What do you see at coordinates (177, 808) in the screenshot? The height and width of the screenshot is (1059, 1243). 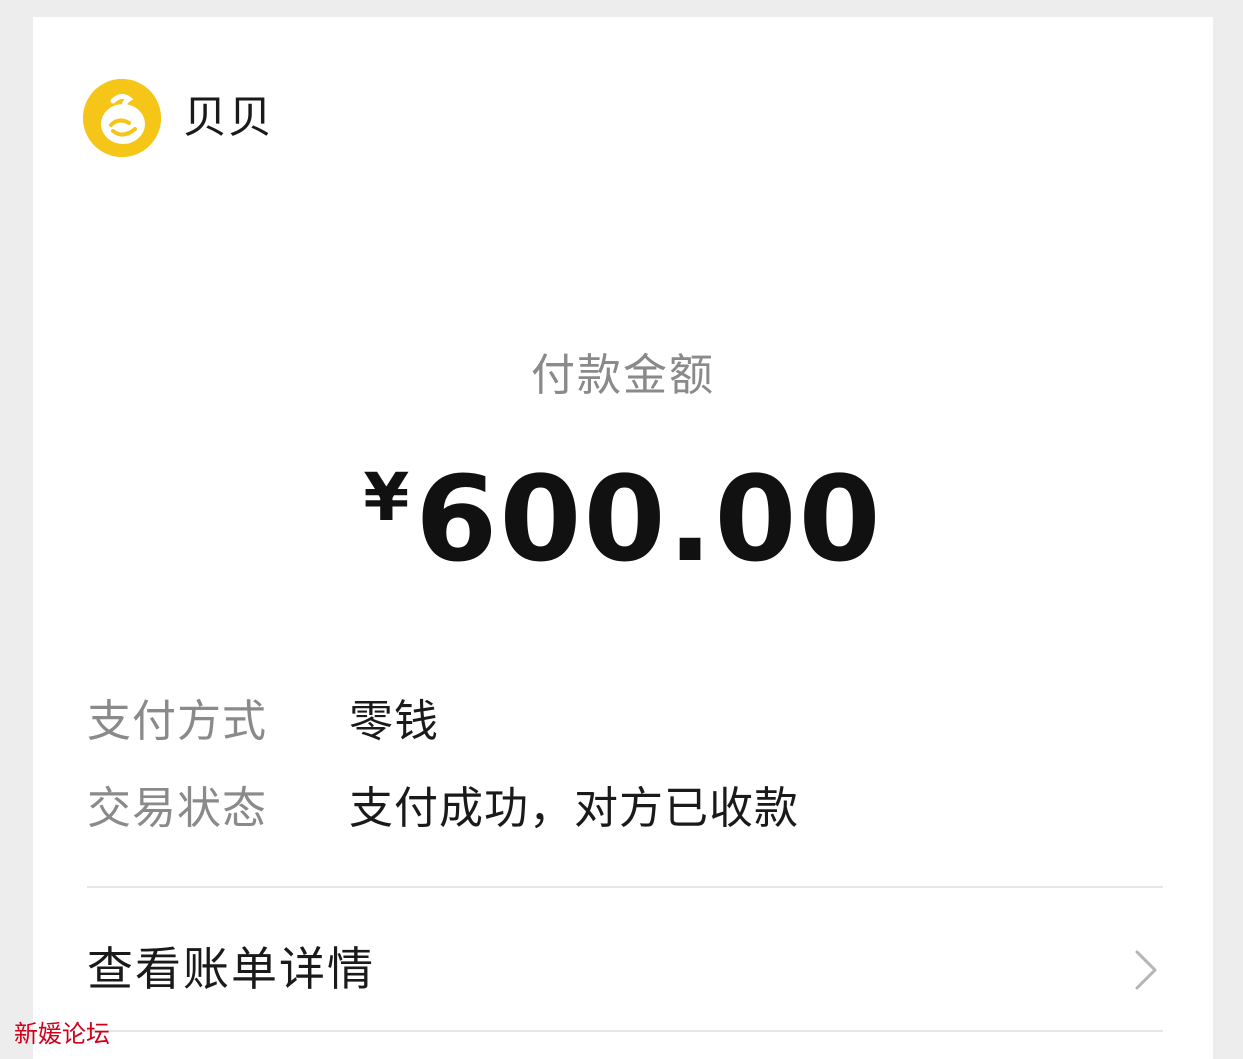 I see `transaction-status-label: 交易状态` at bounding box center [177, 808].